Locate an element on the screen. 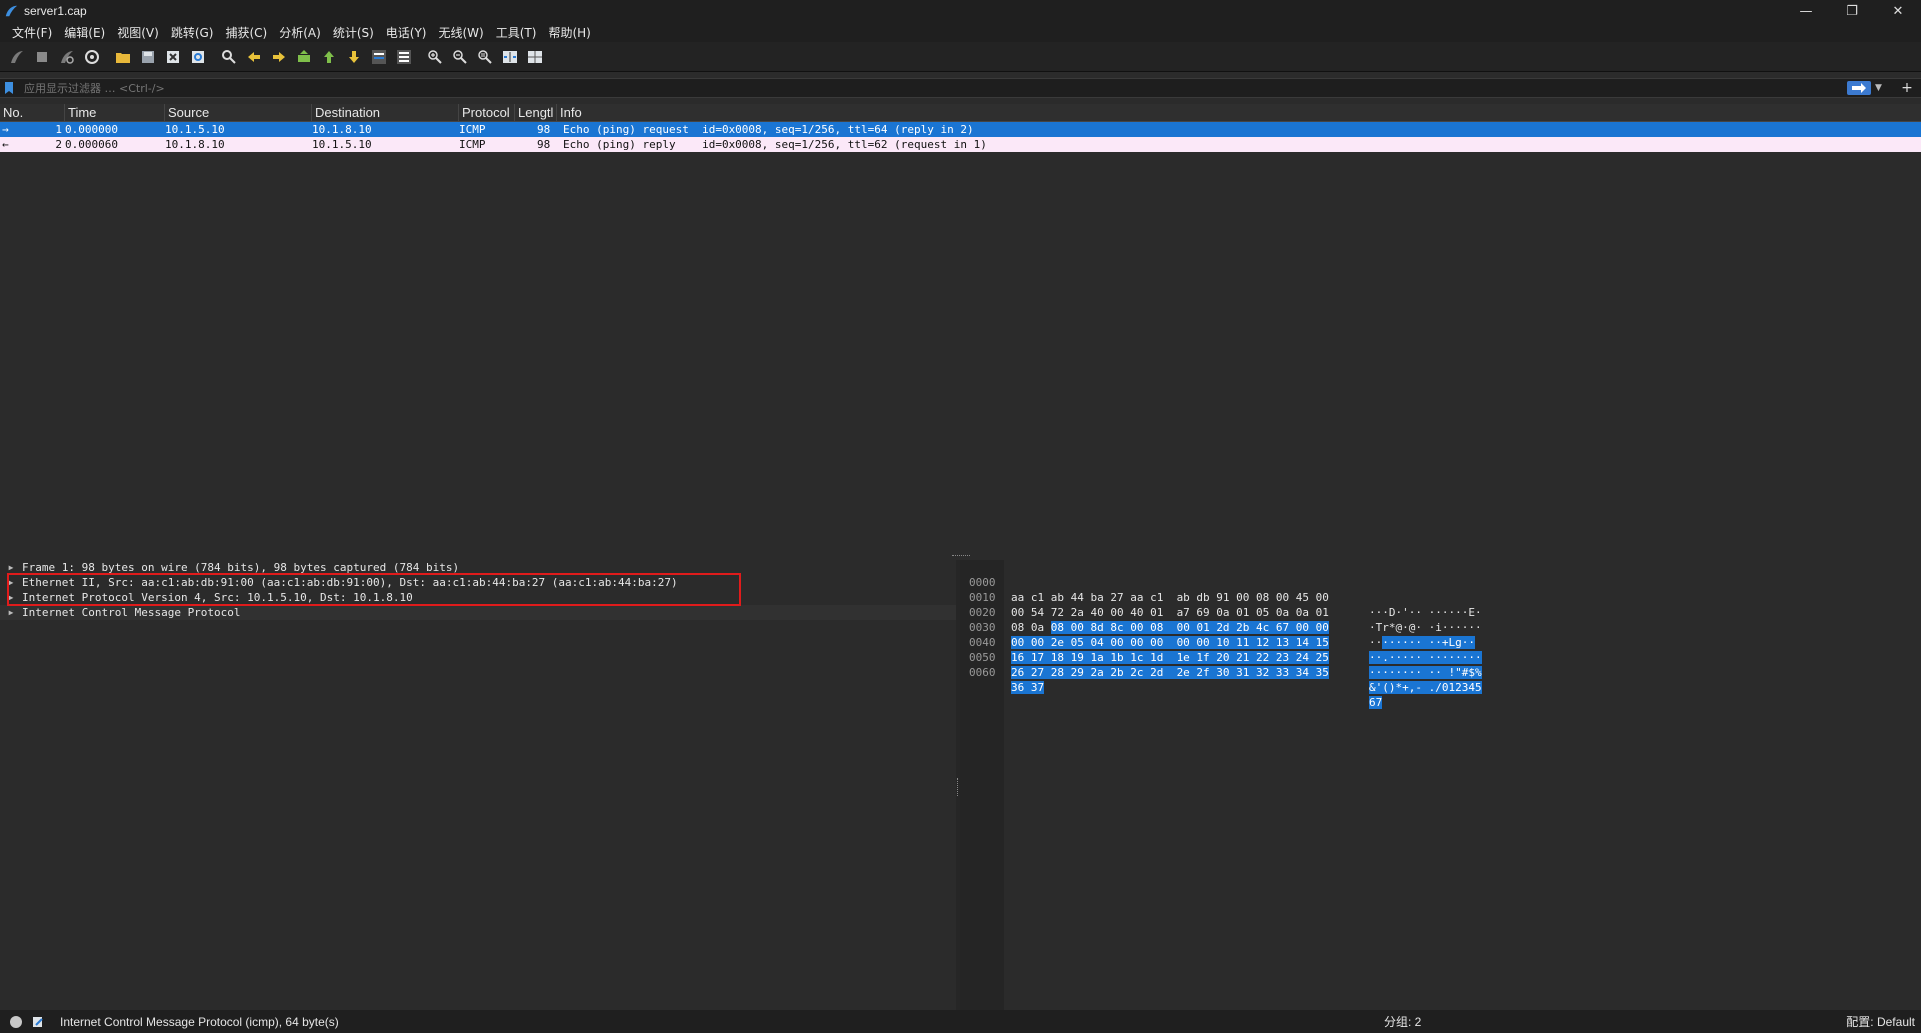 Image resolution: width=1921 pixels, height=1033 pixels. add-filter-button: + is located at coordinates (1907, 88).